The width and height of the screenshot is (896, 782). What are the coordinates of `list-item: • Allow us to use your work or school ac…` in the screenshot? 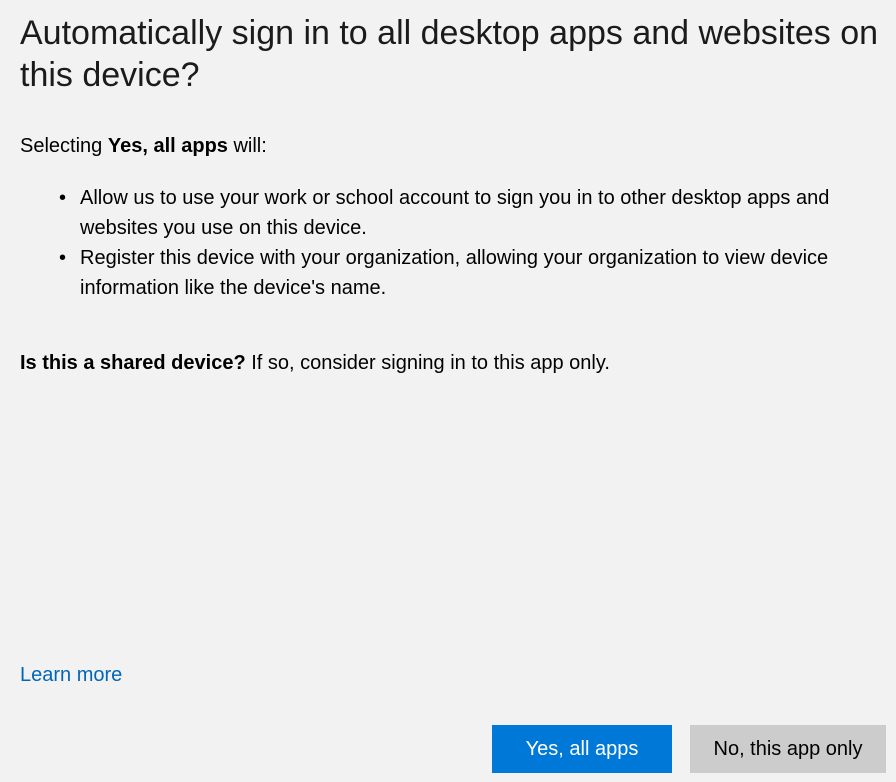 It's located at (471, 213).